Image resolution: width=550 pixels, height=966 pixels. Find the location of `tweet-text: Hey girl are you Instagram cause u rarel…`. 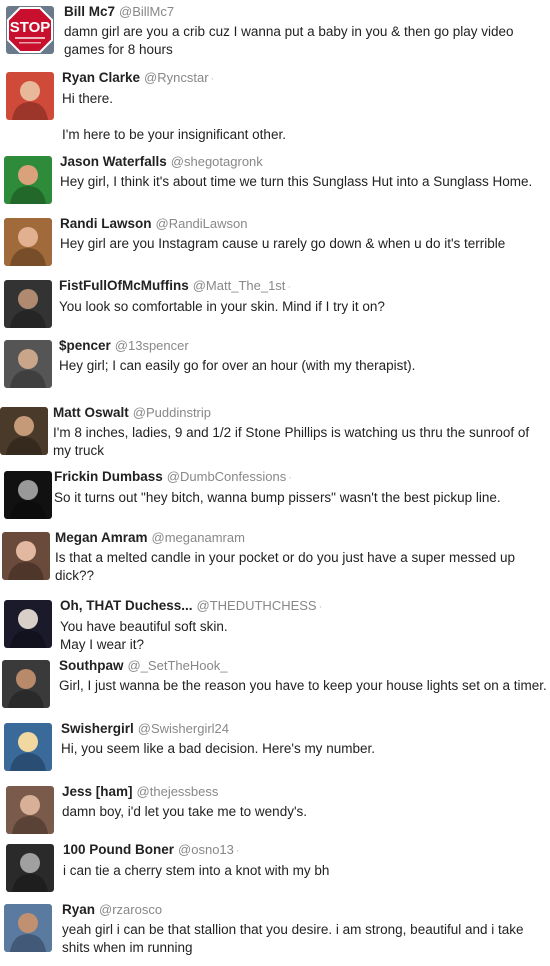

tweet-text: Hey girl are you Instagram cause u rarel… is located at coordinates (283, 243).